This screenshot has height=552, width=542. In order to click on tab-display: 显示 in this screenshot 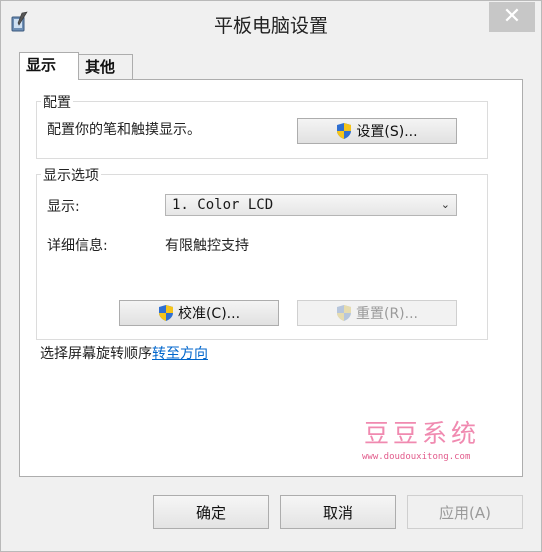, I will do `click(49, 66)`.